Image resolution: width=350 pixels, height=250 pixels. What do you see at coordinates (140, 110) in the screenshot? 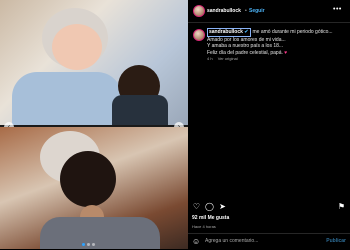
I see `child-shirt-shape` at bounding box center [140, 110].